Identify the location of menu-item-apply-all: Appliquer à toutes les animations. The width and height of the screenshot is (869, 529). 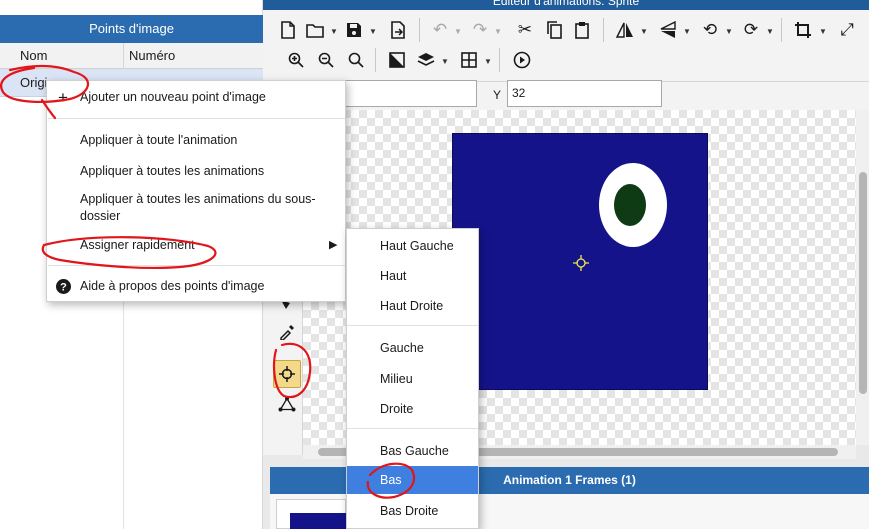
(196, 174).